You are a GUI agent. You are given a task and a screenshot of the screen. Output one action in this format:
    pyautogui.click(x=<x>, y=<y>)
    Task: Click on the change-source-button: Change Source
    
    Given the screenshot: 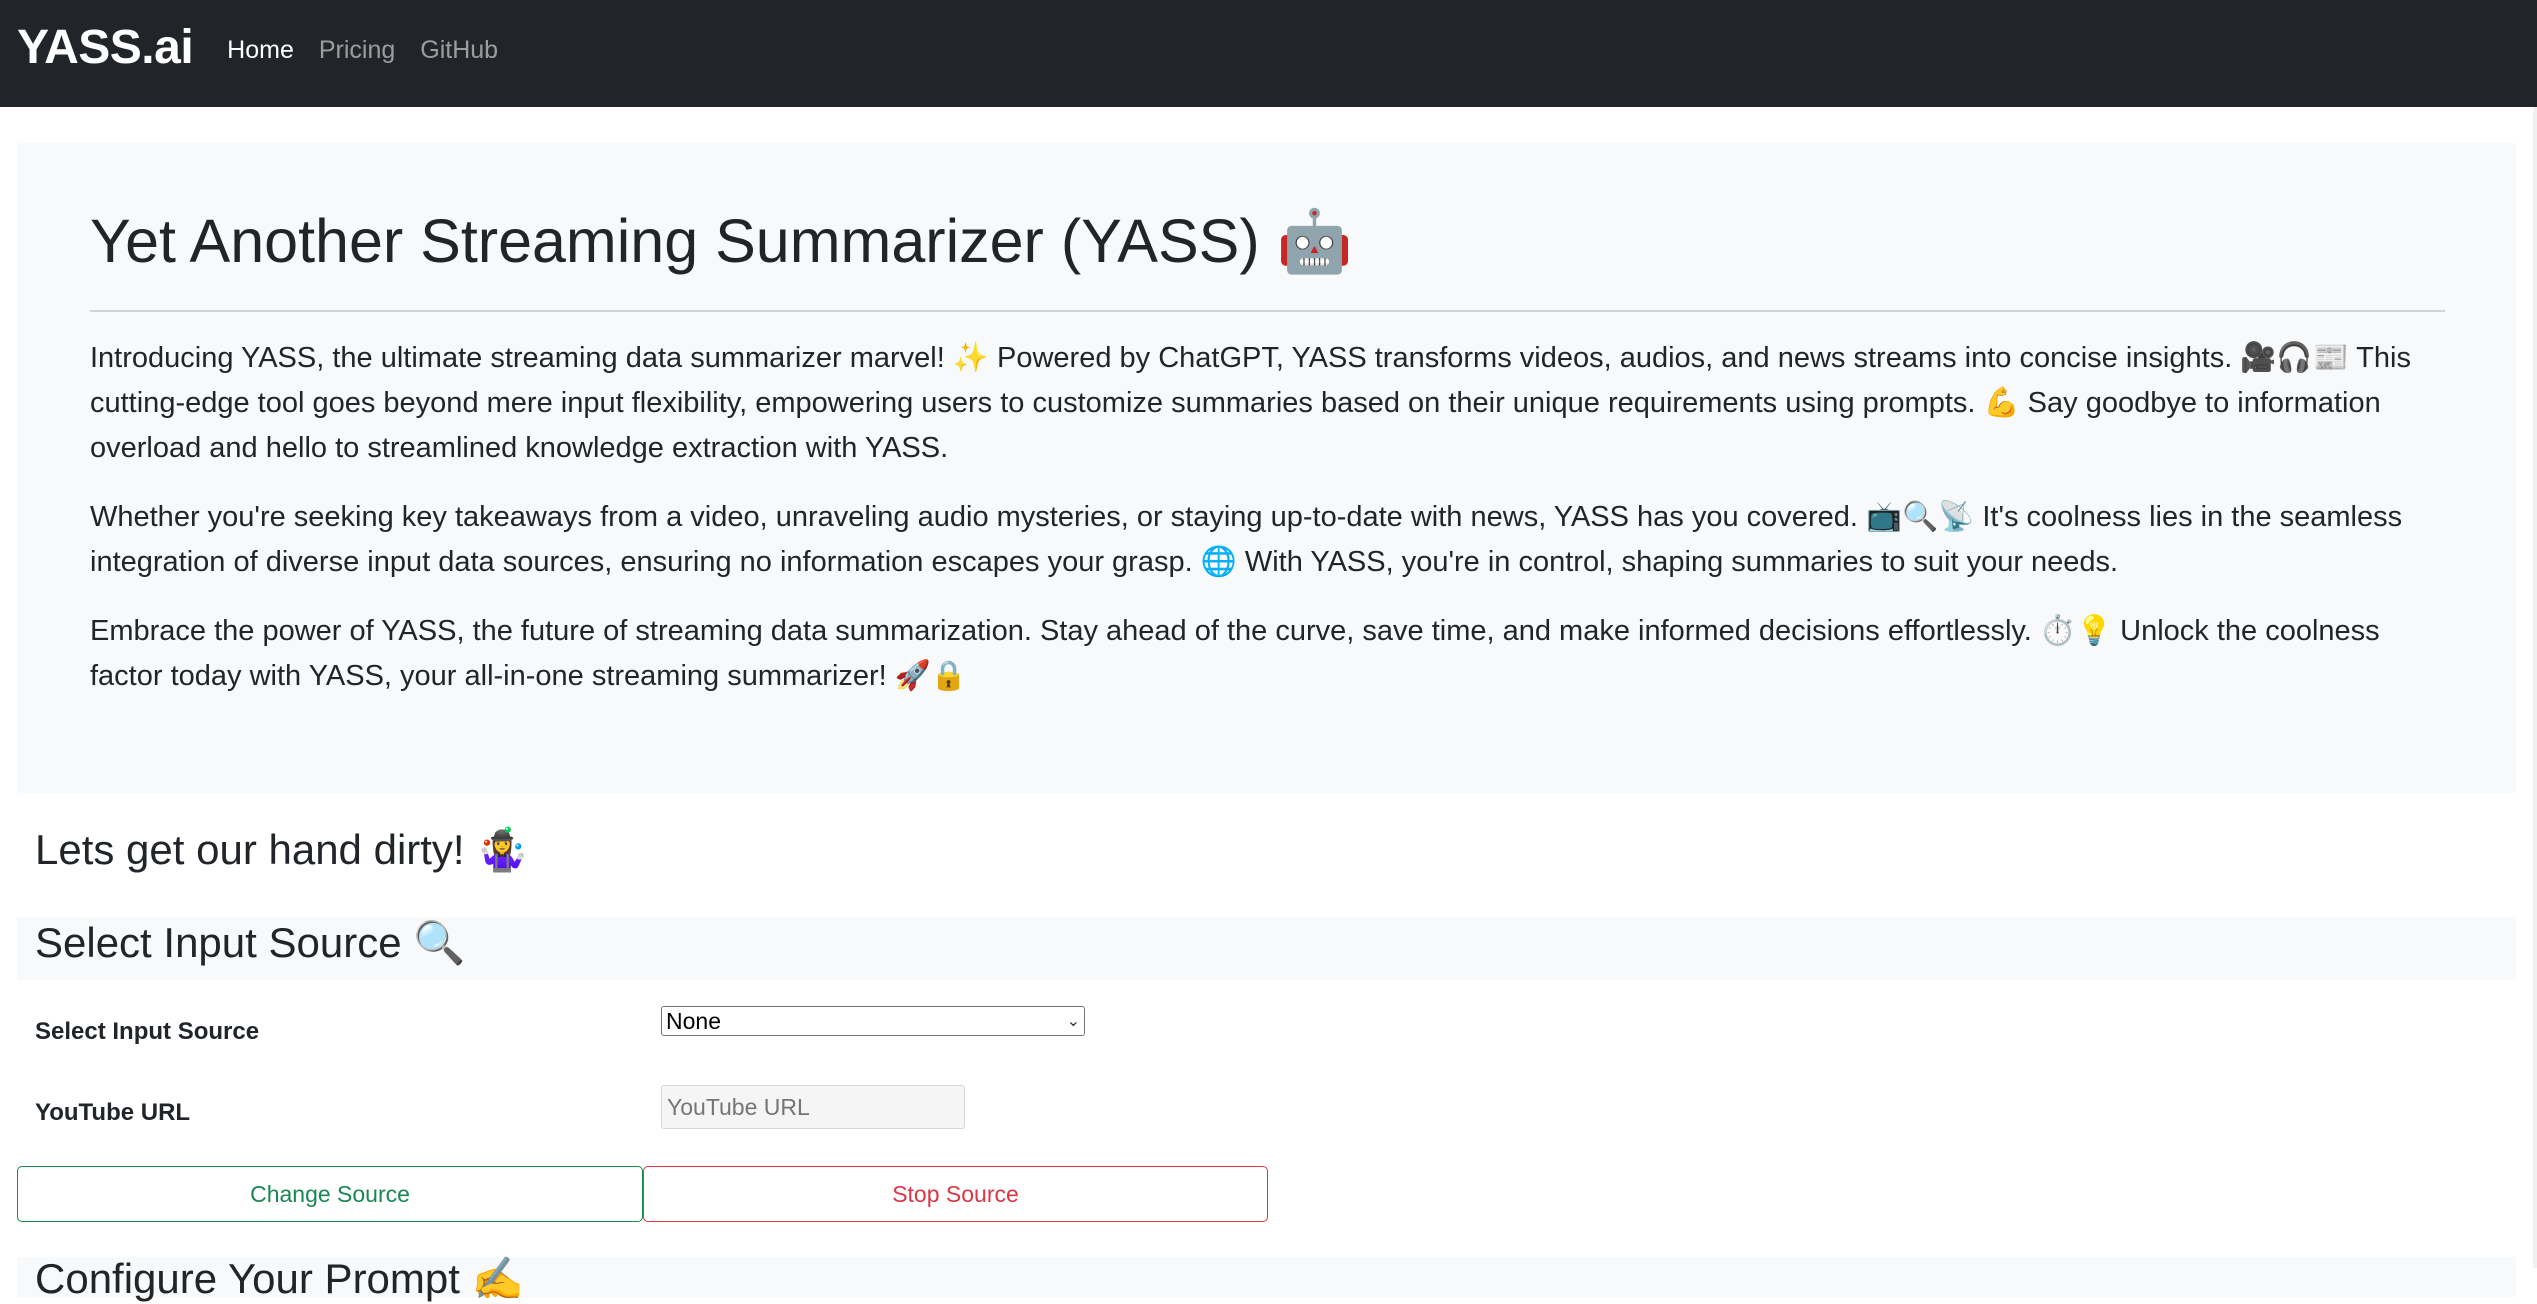 What is the action you would take?
    pyautogui.click(x=330, y=1194)
    